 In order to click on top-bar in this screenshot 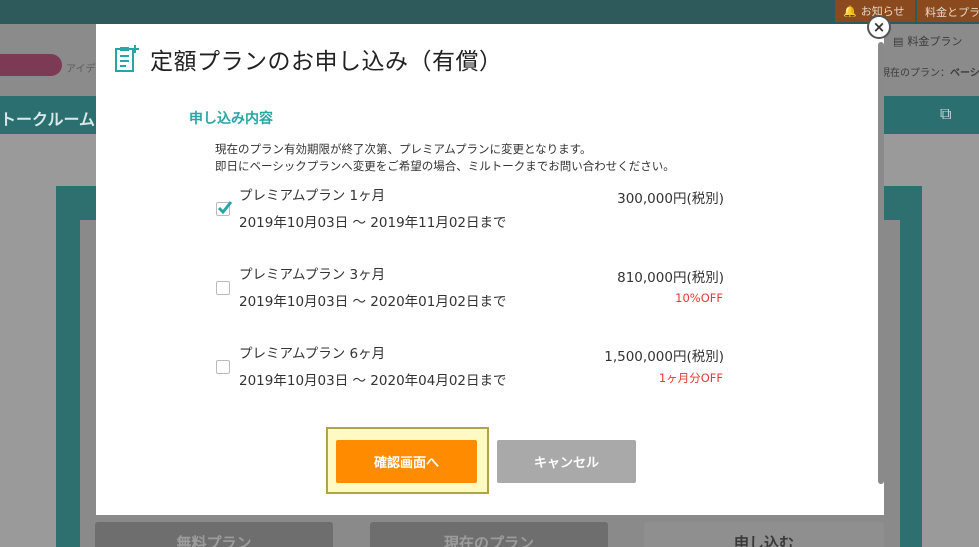, I will do `click(489, 12)`.